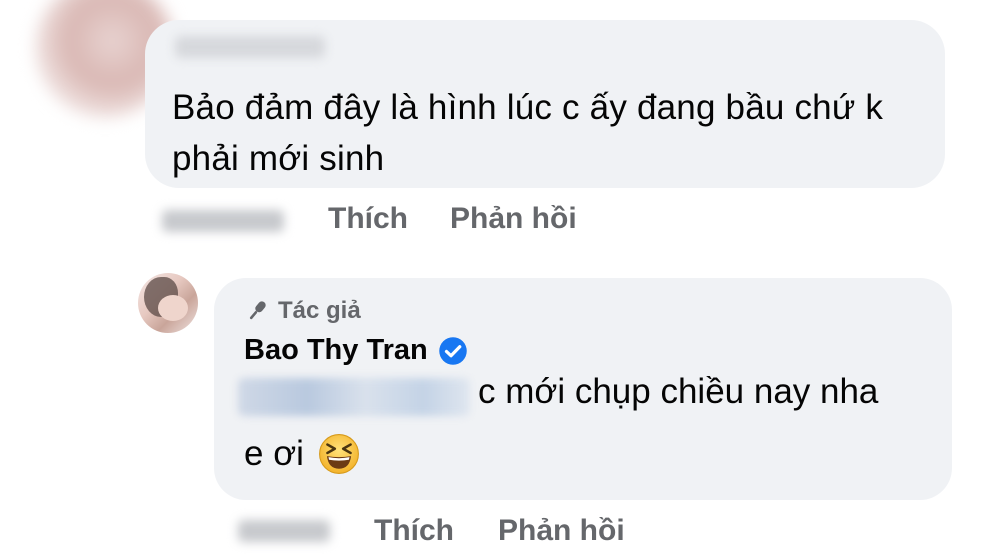  Describe the element at coordinates (319, 310) in the screenshot. I see `author-badge-label: Tác giả` at that location.